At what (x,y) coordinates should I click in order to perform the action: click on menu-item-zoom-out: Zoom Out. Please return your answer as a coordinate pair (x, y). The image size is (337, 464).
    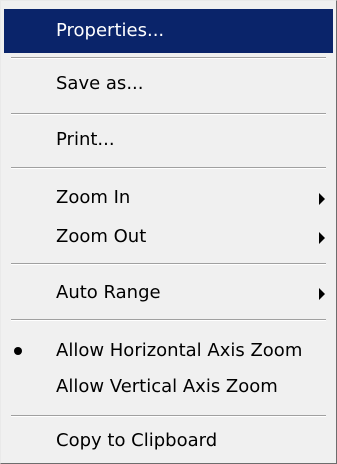
    Looking at the image, I should click on (168, 237).